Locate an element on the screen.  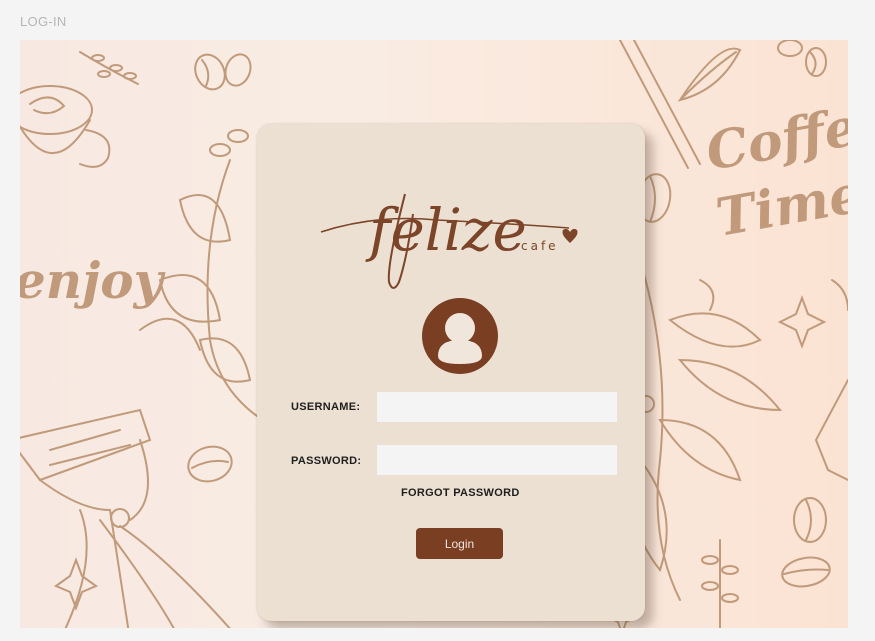
frame-label: LOG-IN is located at coordinates (43, 21).